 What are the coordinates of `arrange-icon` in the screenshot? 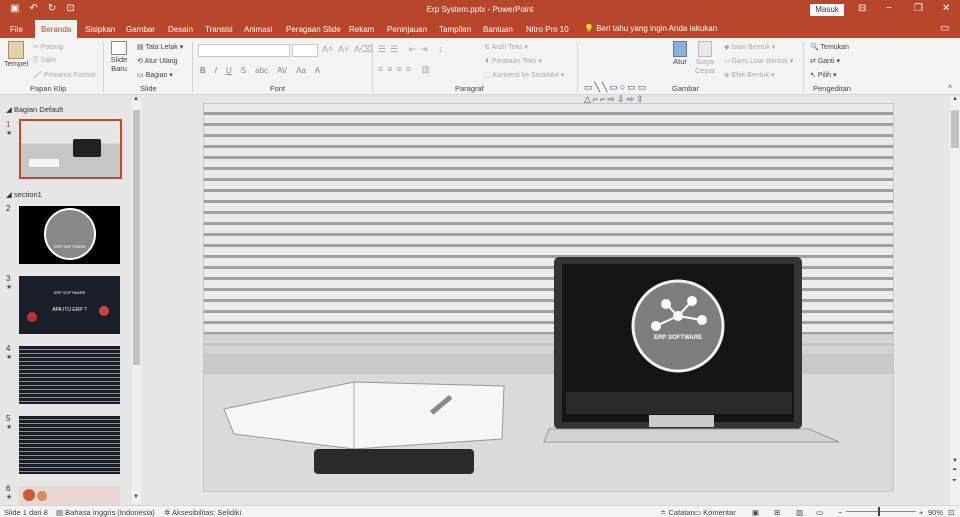 It's located at (680, 49).